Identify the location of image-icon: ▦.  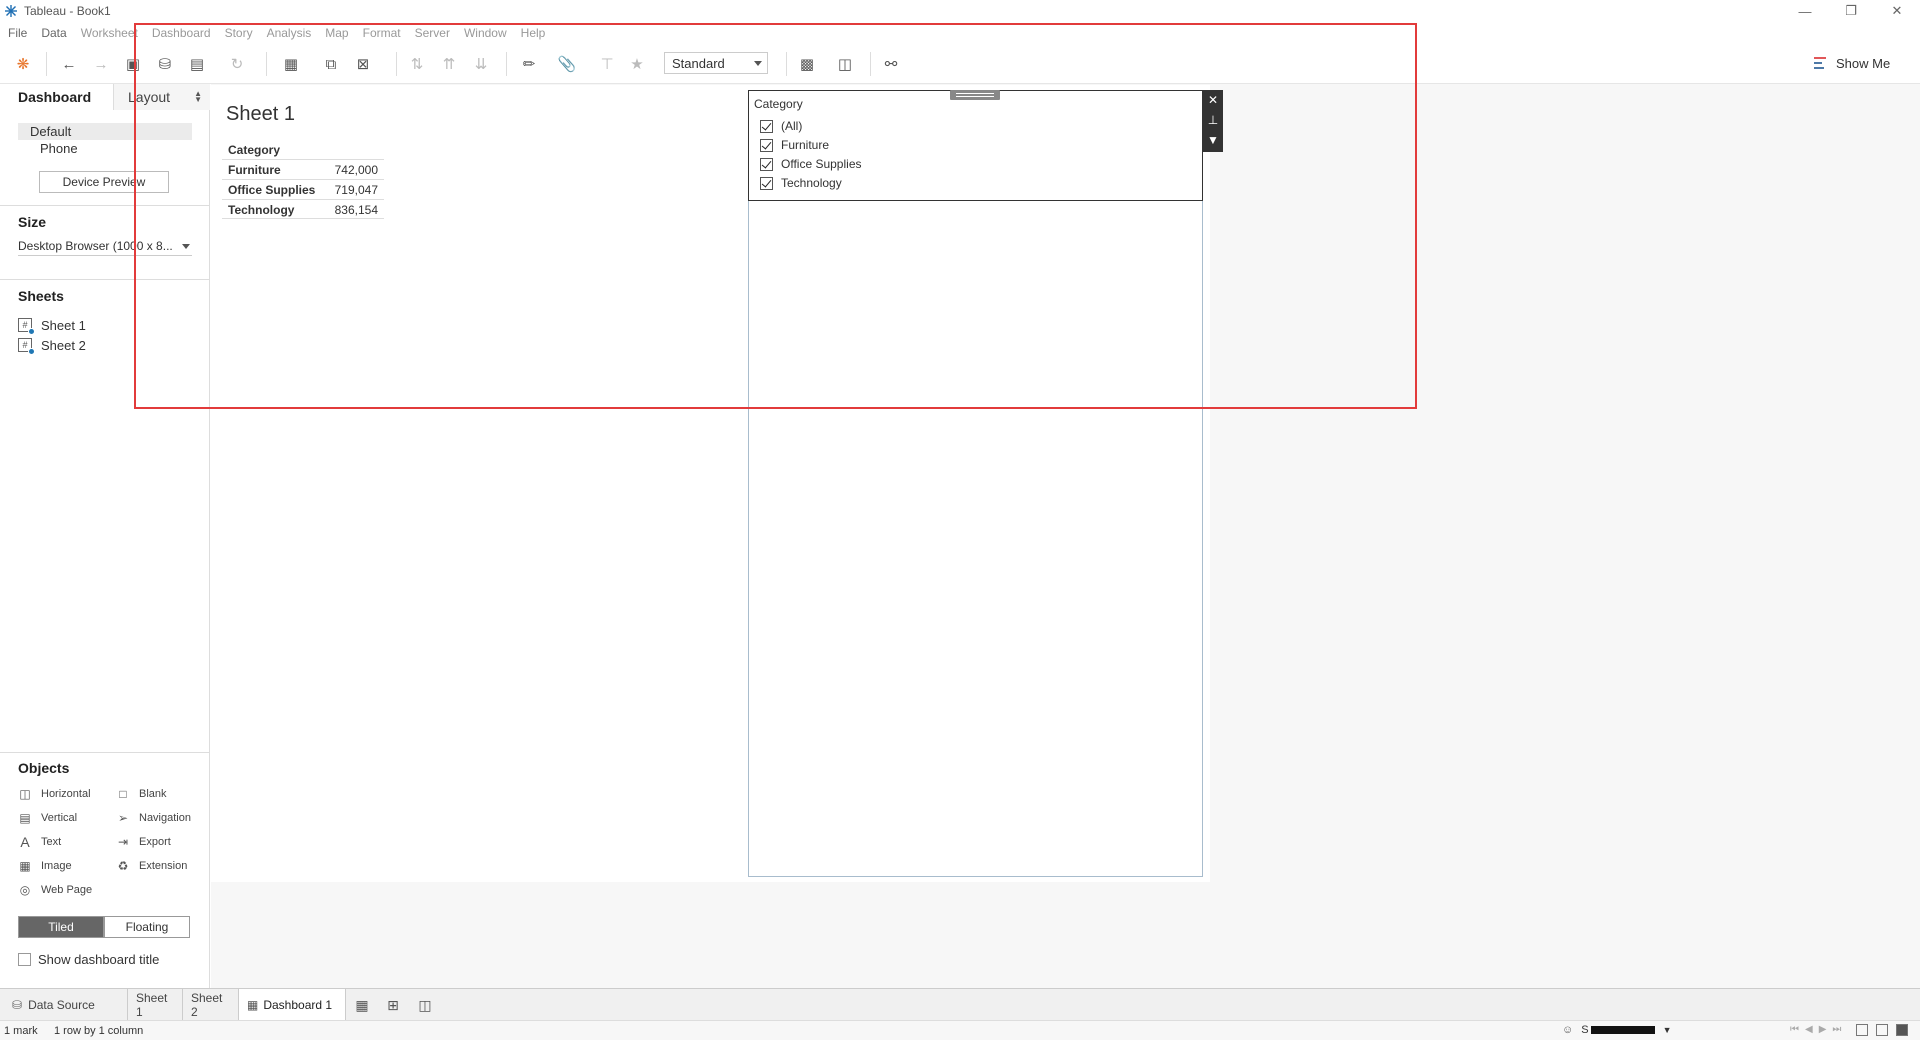
(25, 866).